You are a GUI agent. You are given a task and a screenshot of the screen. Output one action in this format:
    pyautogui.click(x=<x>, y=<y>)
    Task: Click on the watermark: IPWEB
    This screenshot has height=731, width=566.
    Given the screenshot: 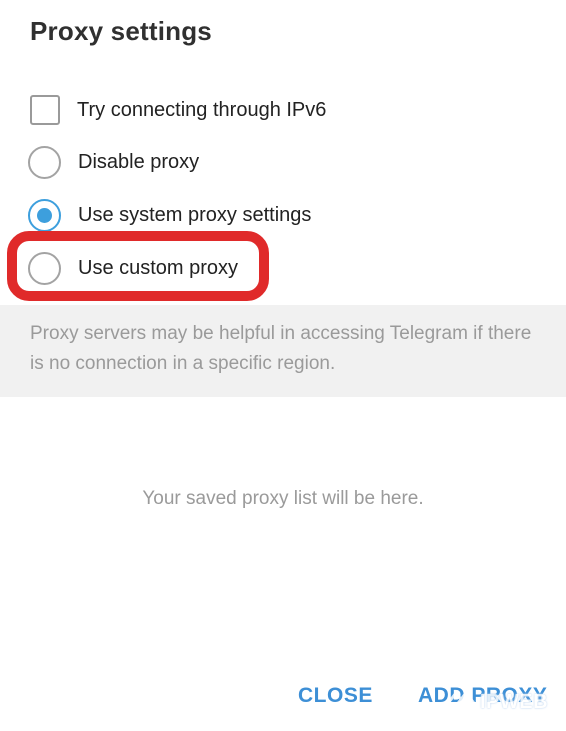 What is the action you would take?
    pyautogui.click(x=497, y=702)
    